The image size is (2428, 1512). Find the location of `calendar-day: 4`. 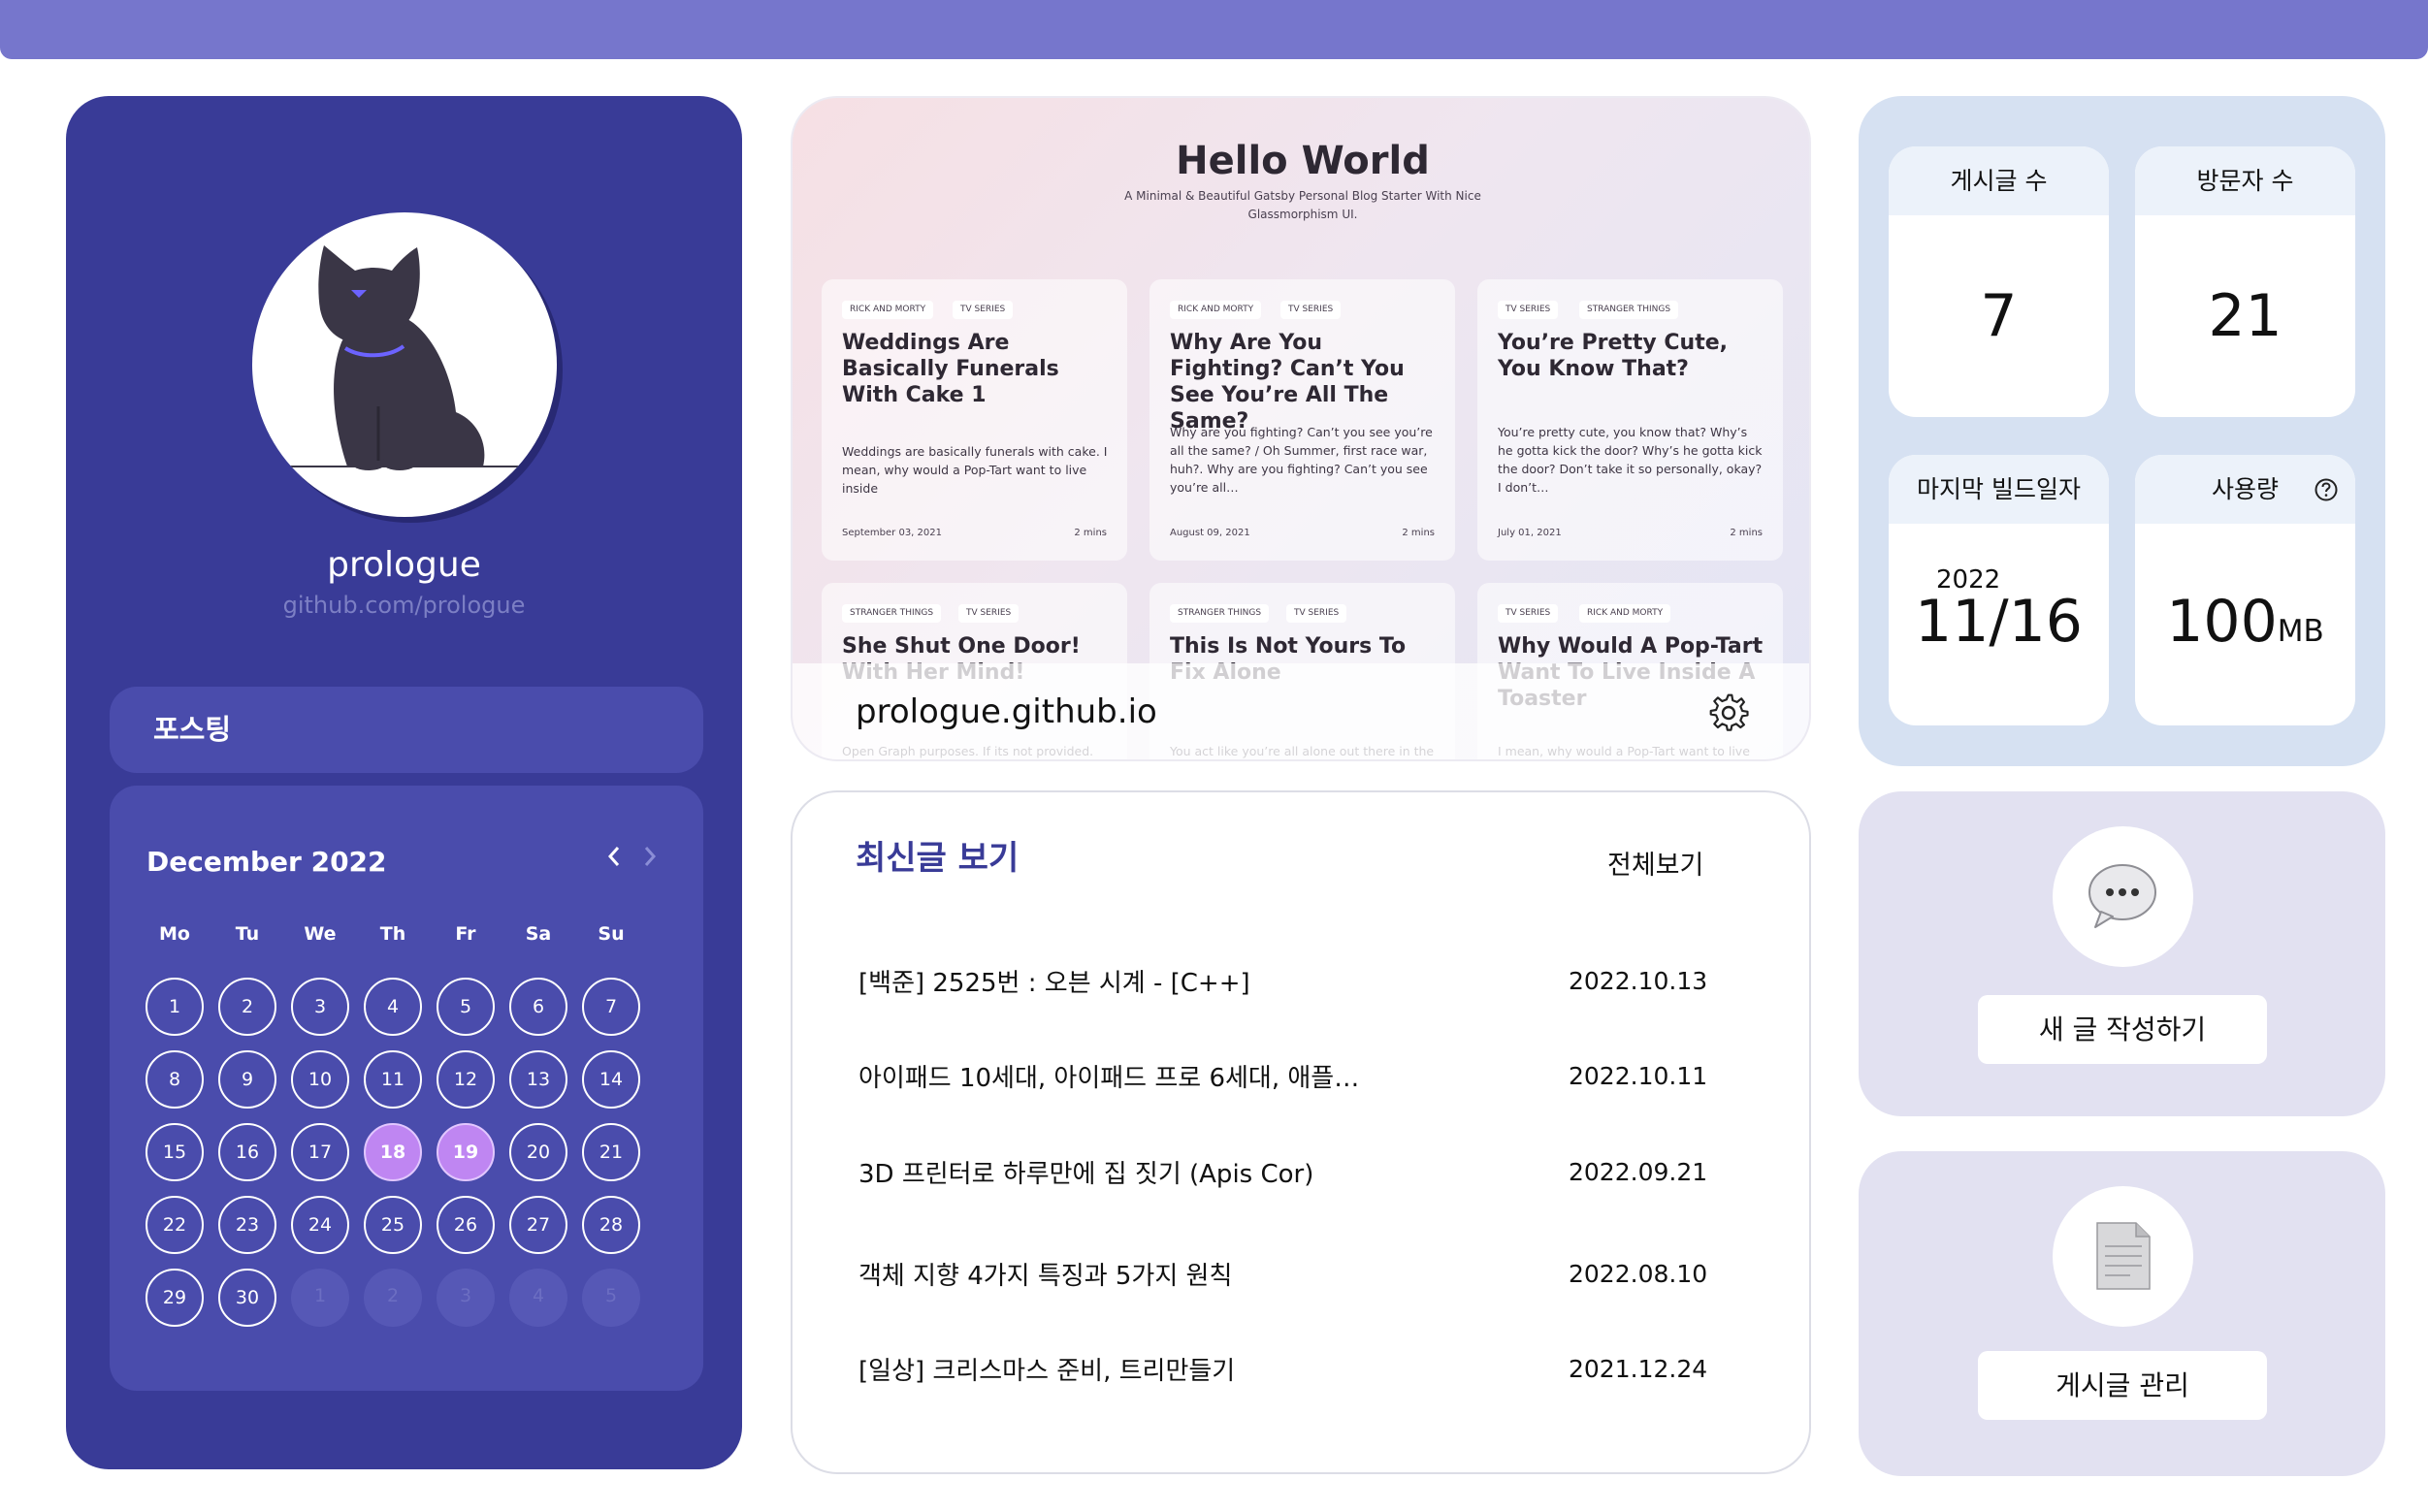

calendar-day: 4 is located at coordinates (393, 1007).